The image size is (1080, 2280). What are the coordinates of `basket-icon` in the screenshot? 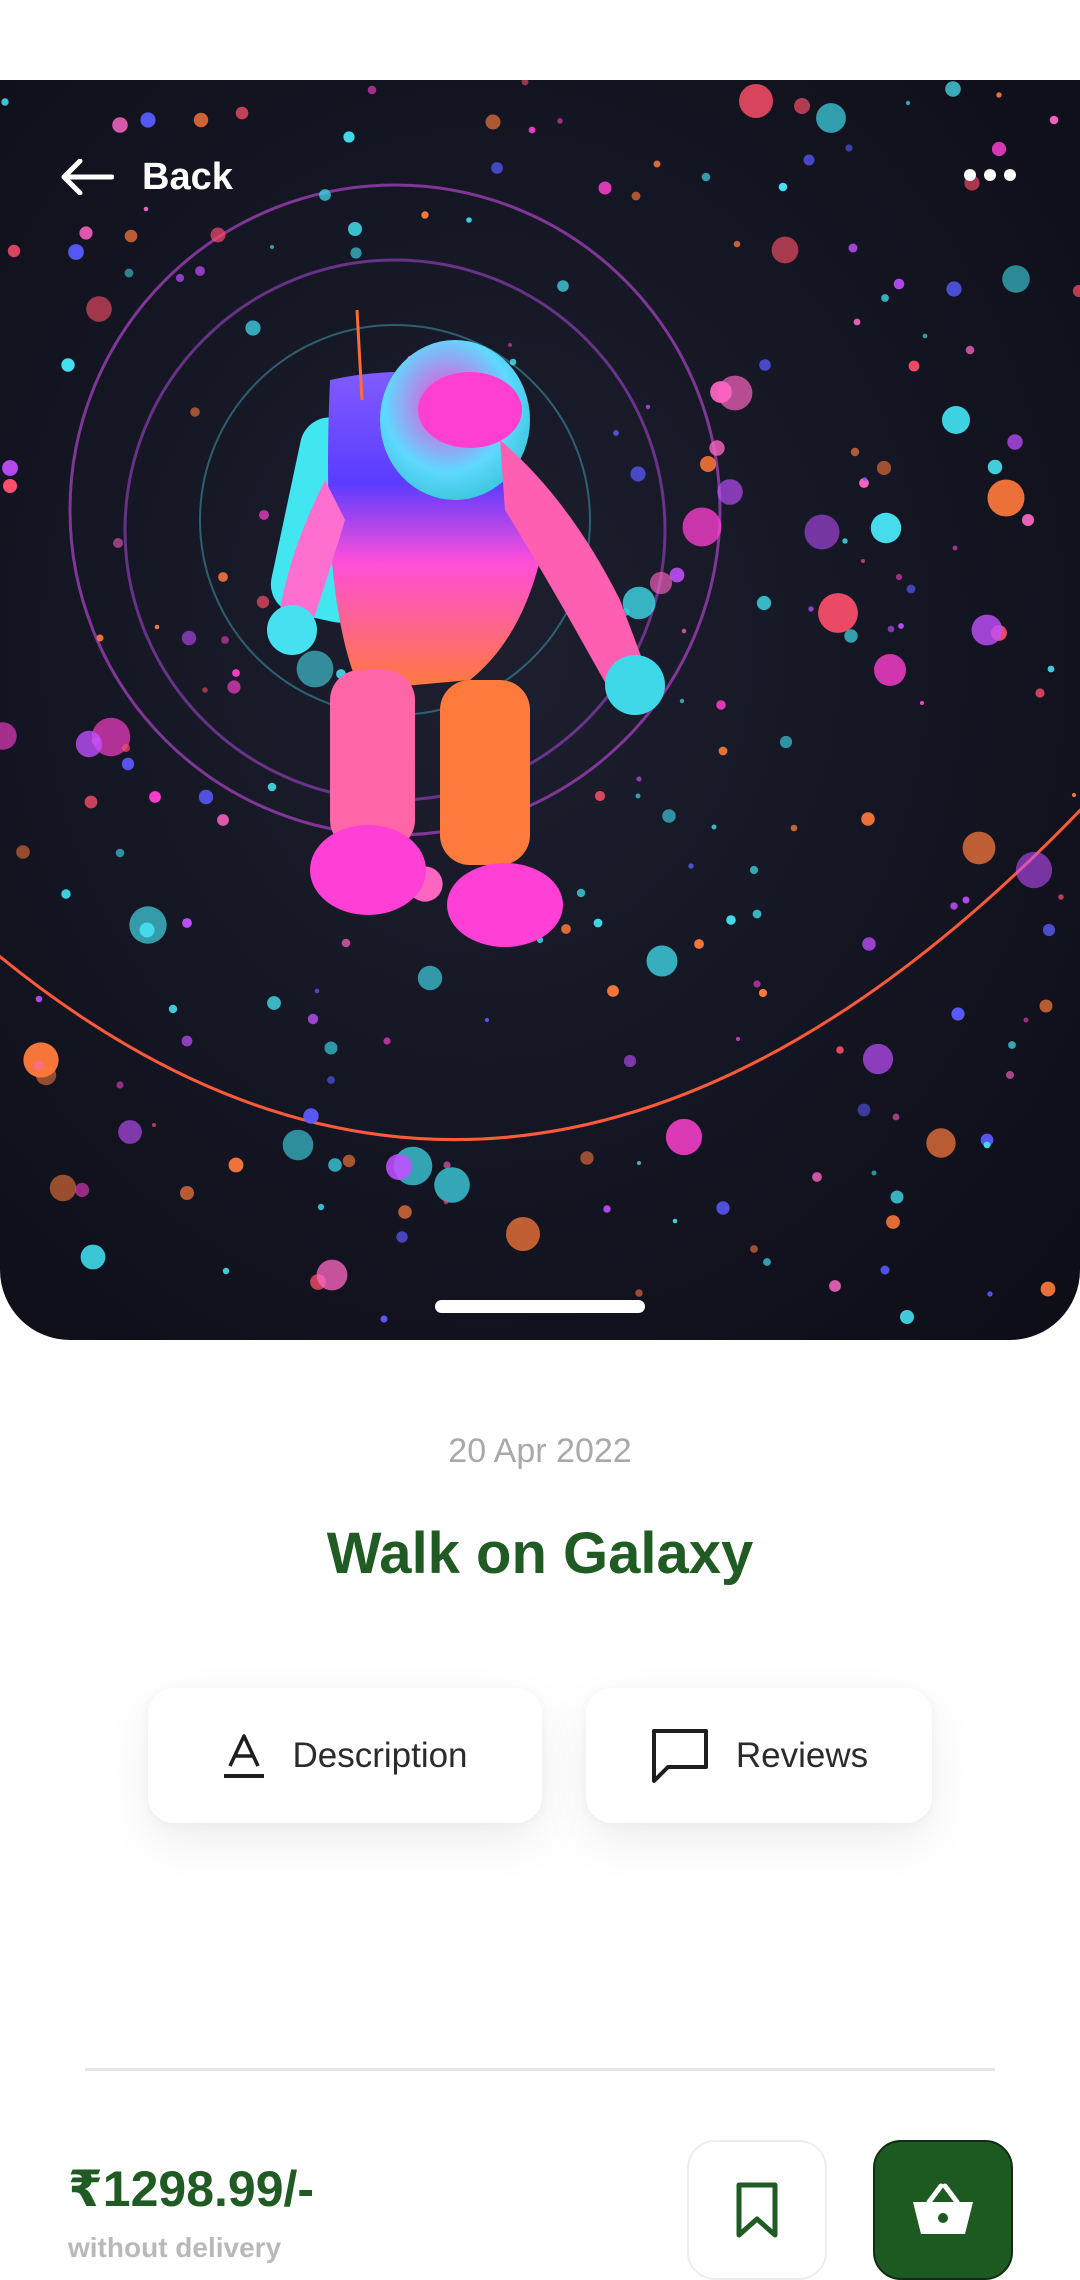 It's located at (943, 2208).